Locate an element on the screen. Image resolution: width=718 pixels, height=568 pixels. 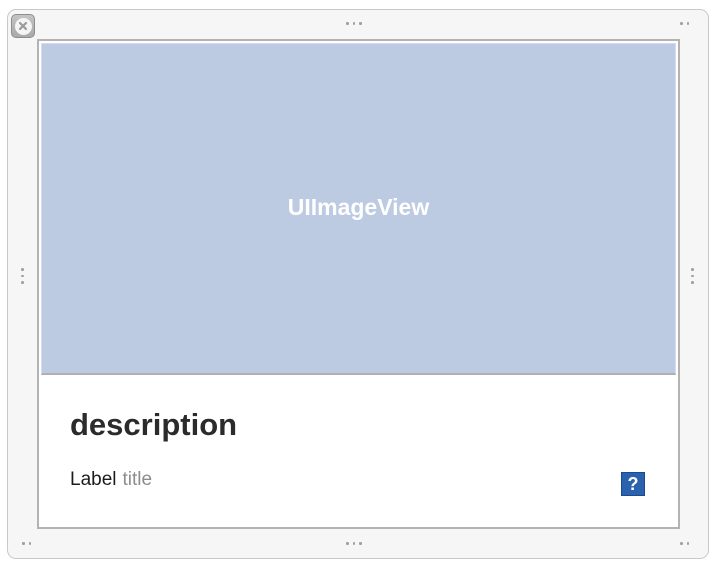
left-resize-handle is located at coordinates (22, 276).